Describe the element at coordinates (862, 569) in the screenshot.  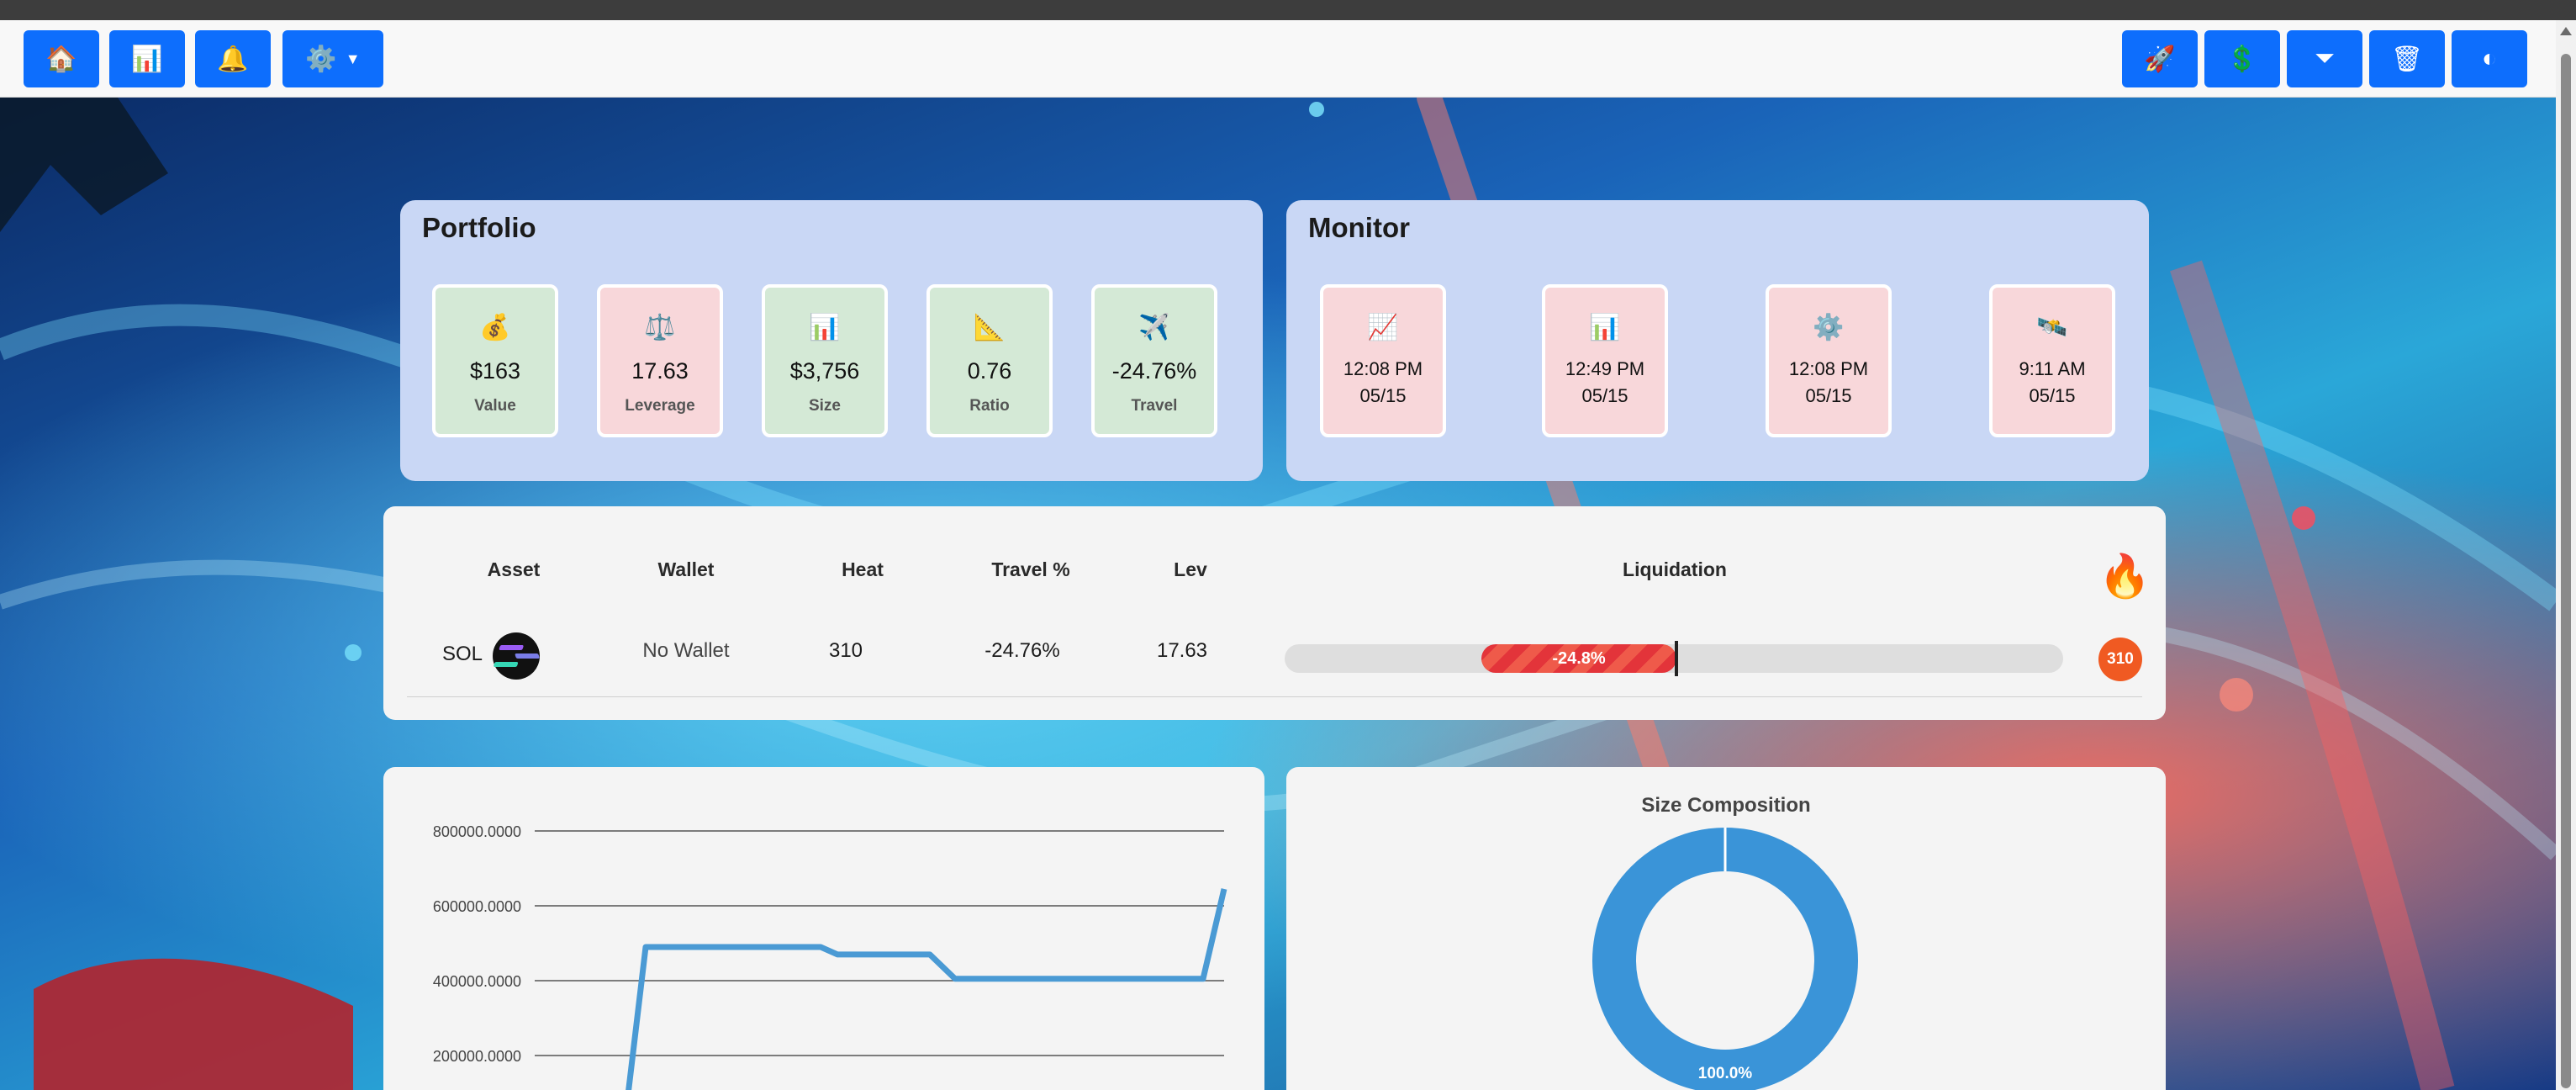
I see `column-header-heat: Heat` at that location.